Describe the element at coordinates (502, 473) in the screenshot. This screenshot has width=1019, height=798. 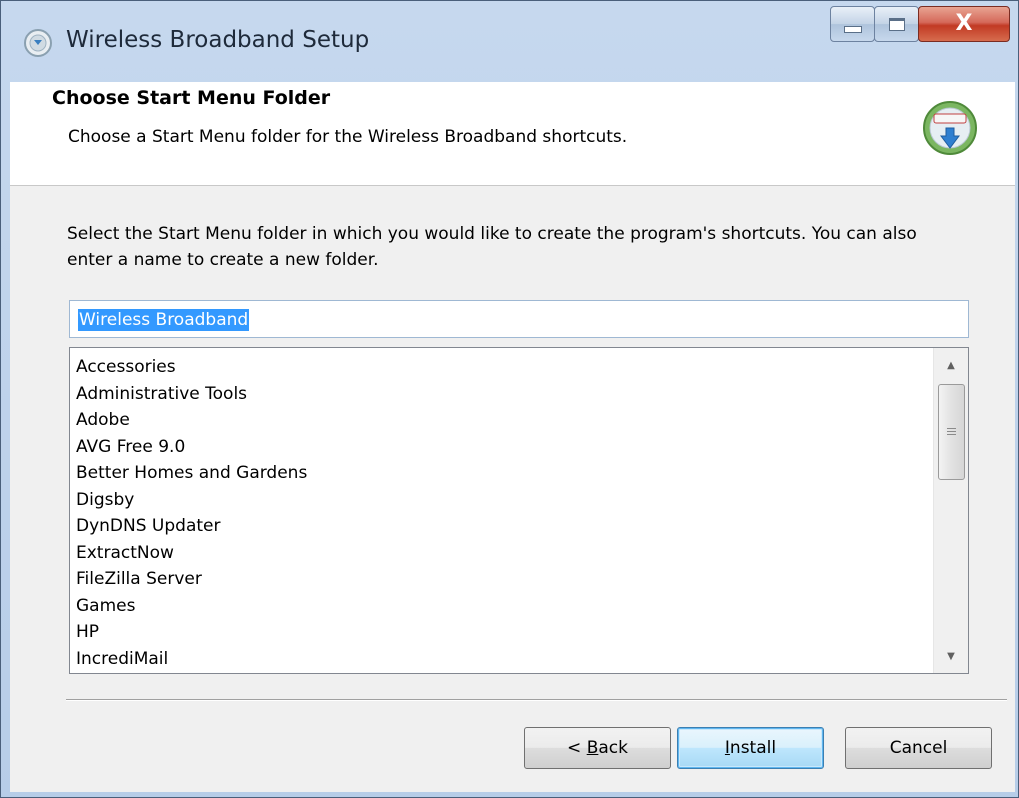
I see `folder-list-item: Better Homes and Gardens` at that location.